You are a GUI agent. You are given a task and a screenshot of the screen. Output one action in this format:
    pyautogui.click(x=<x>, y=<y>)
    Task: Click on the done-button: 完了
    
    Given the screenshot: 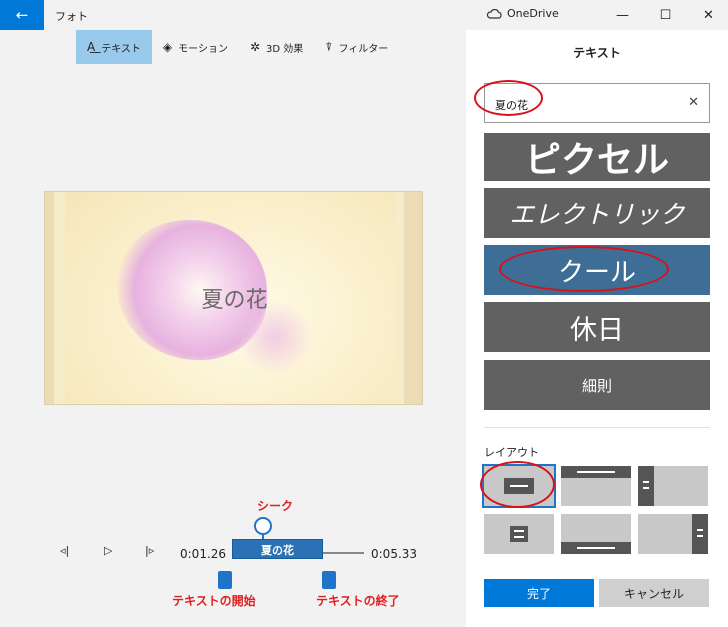 What is the action you would take?
    pyautogui.click(x=539, y=593)
    